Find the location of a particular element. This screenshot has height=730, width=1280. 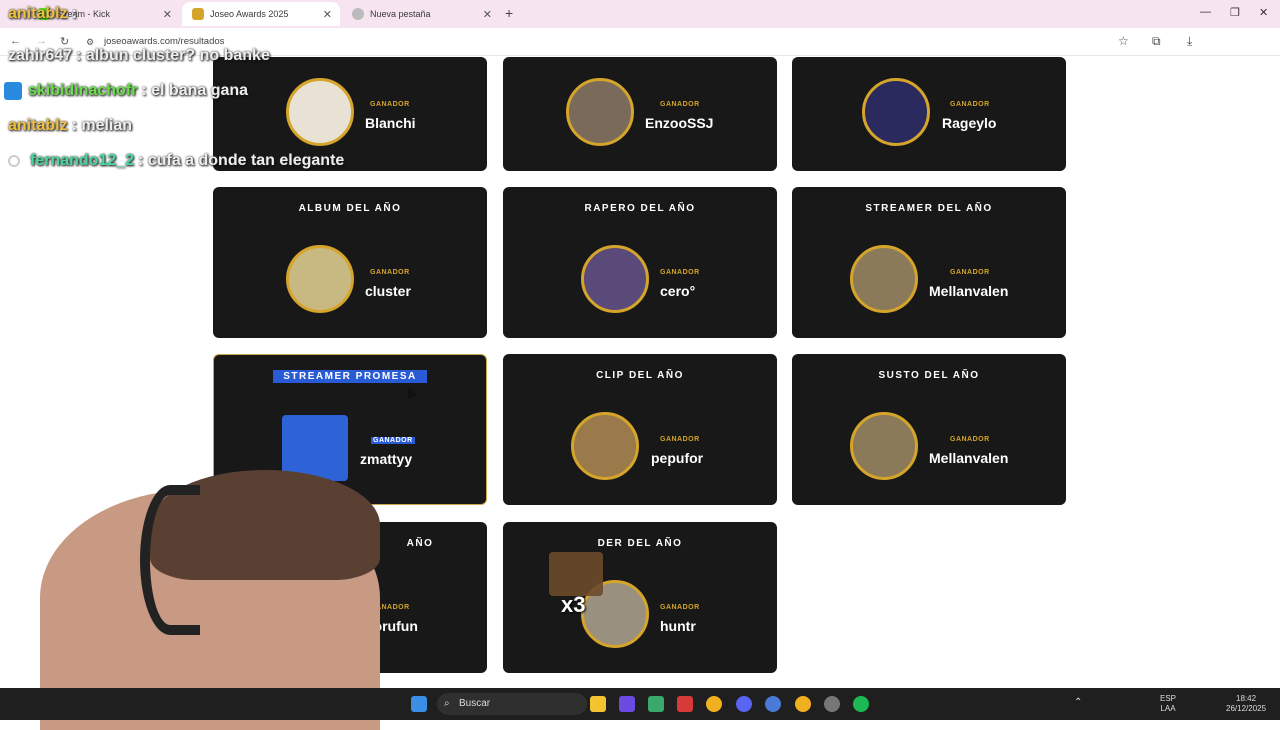

award-title: SUSTO DEL AÑO is located at coordinates (929, 375).